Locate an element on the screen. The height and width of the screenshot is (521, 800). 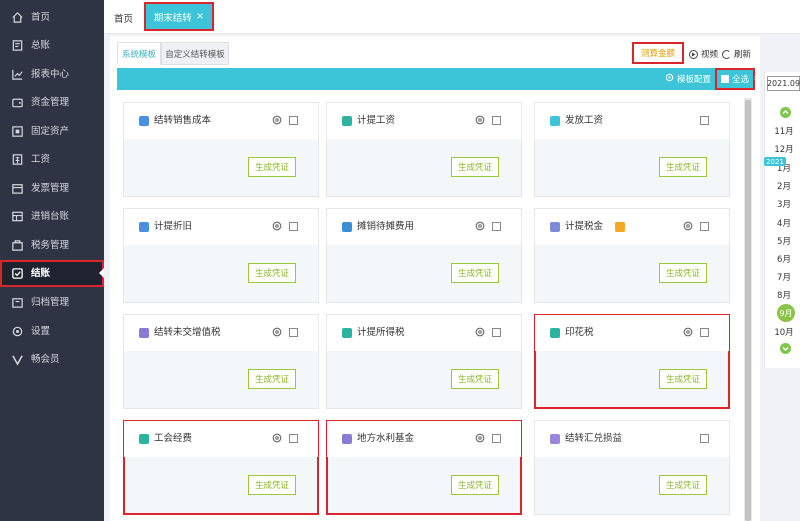
closing-icon is located at coordinates (17, 273).